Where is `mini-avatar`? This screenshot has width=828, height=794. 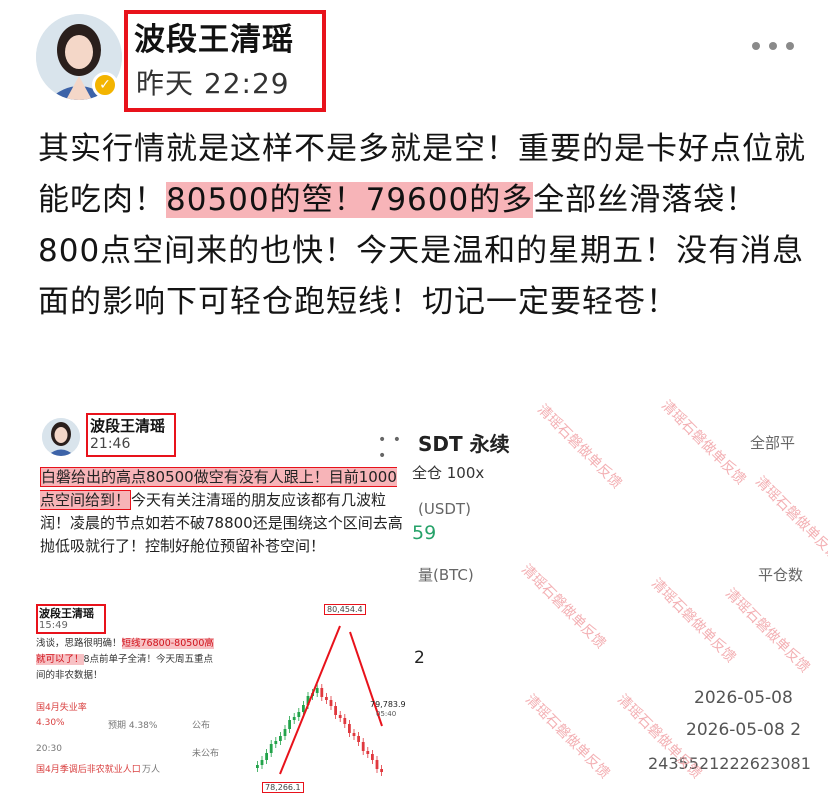
mini-avatar is located at coordinates (61, 437).